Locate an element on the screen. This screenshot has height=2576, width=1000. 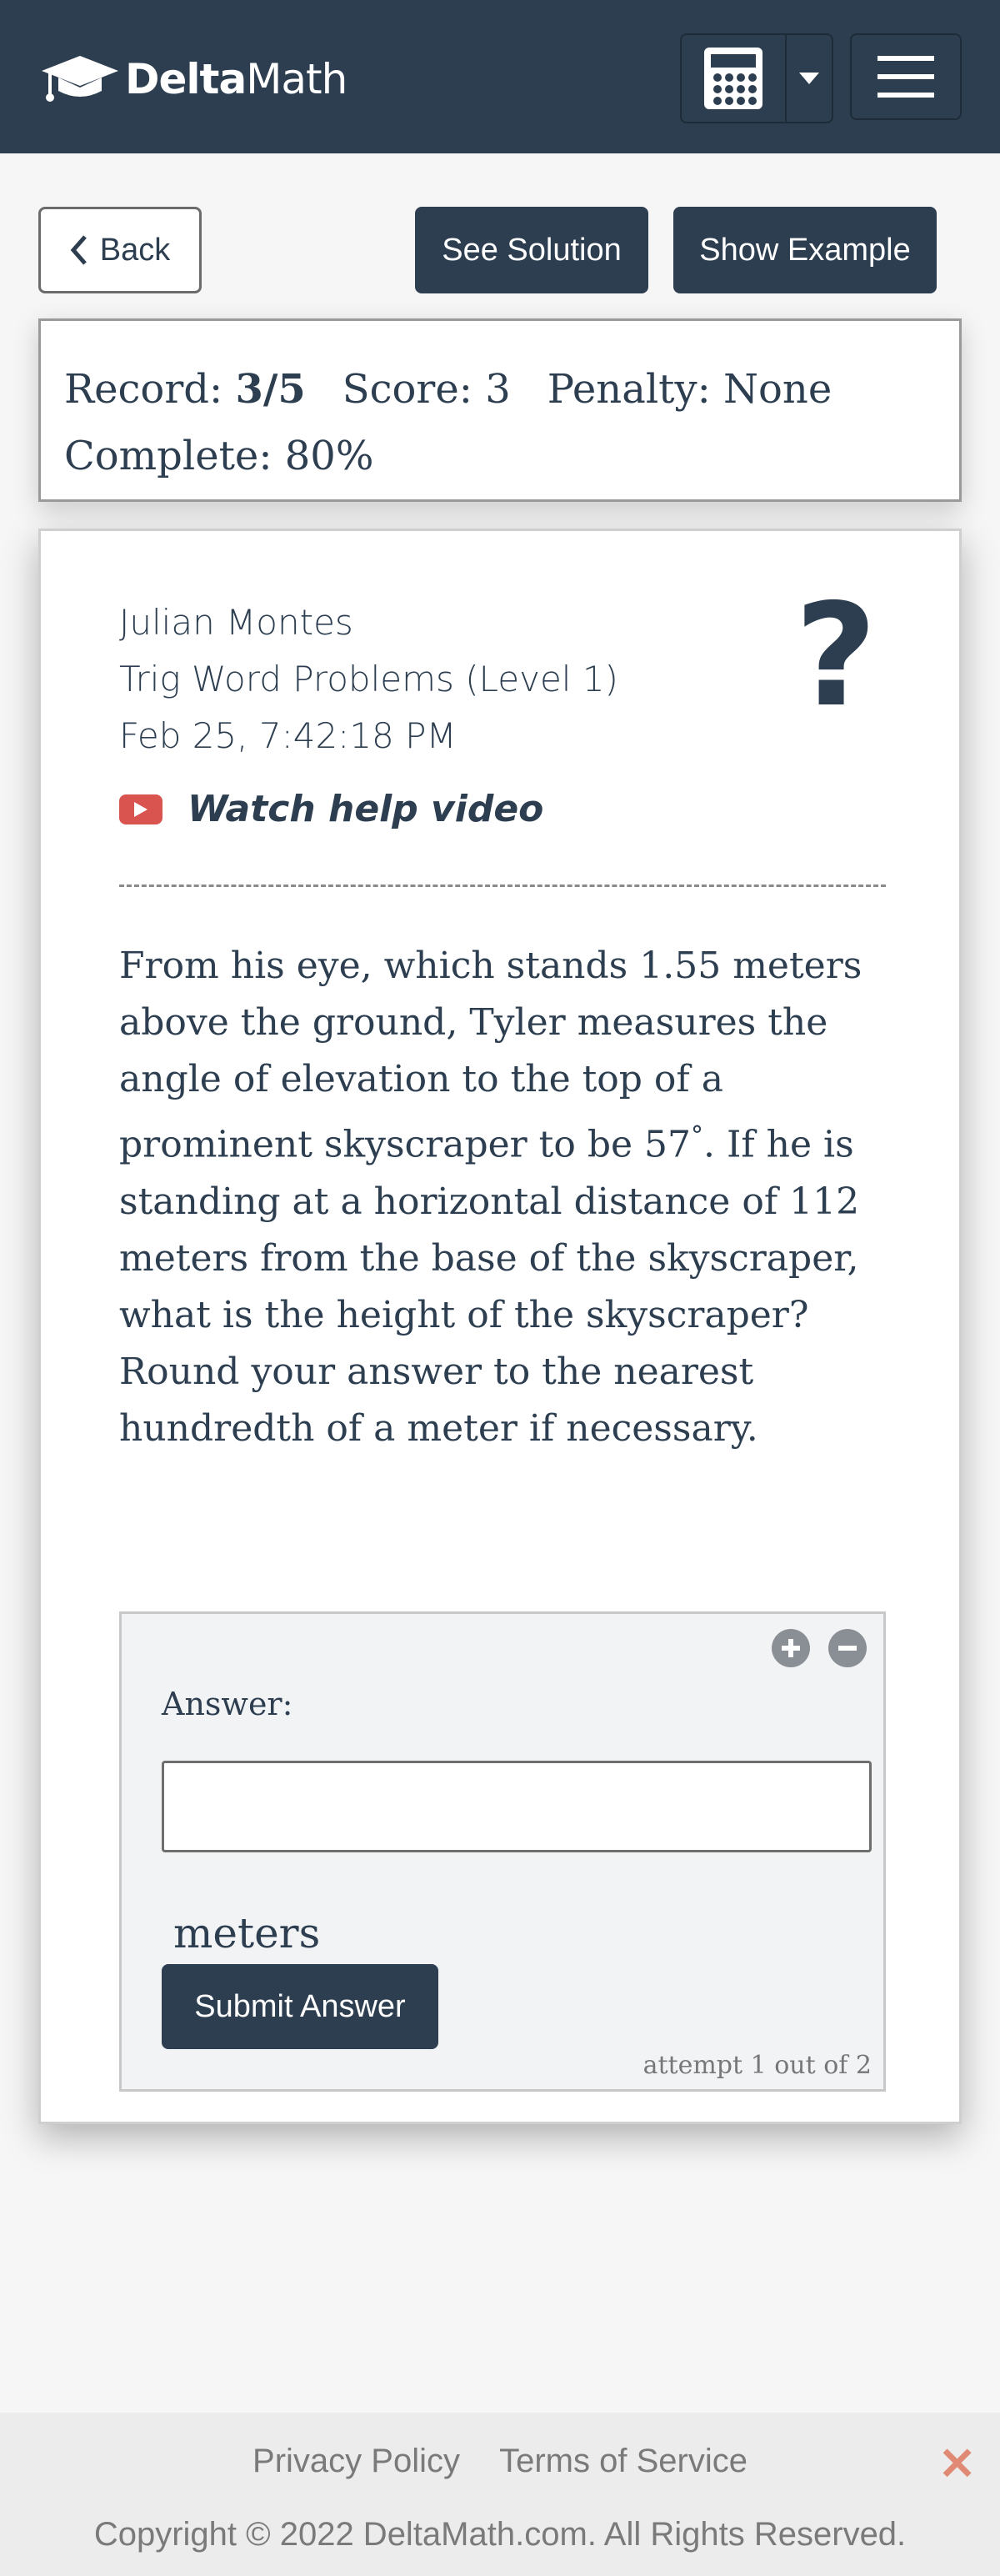
youtube-icon is located at coordinates (140, 809).